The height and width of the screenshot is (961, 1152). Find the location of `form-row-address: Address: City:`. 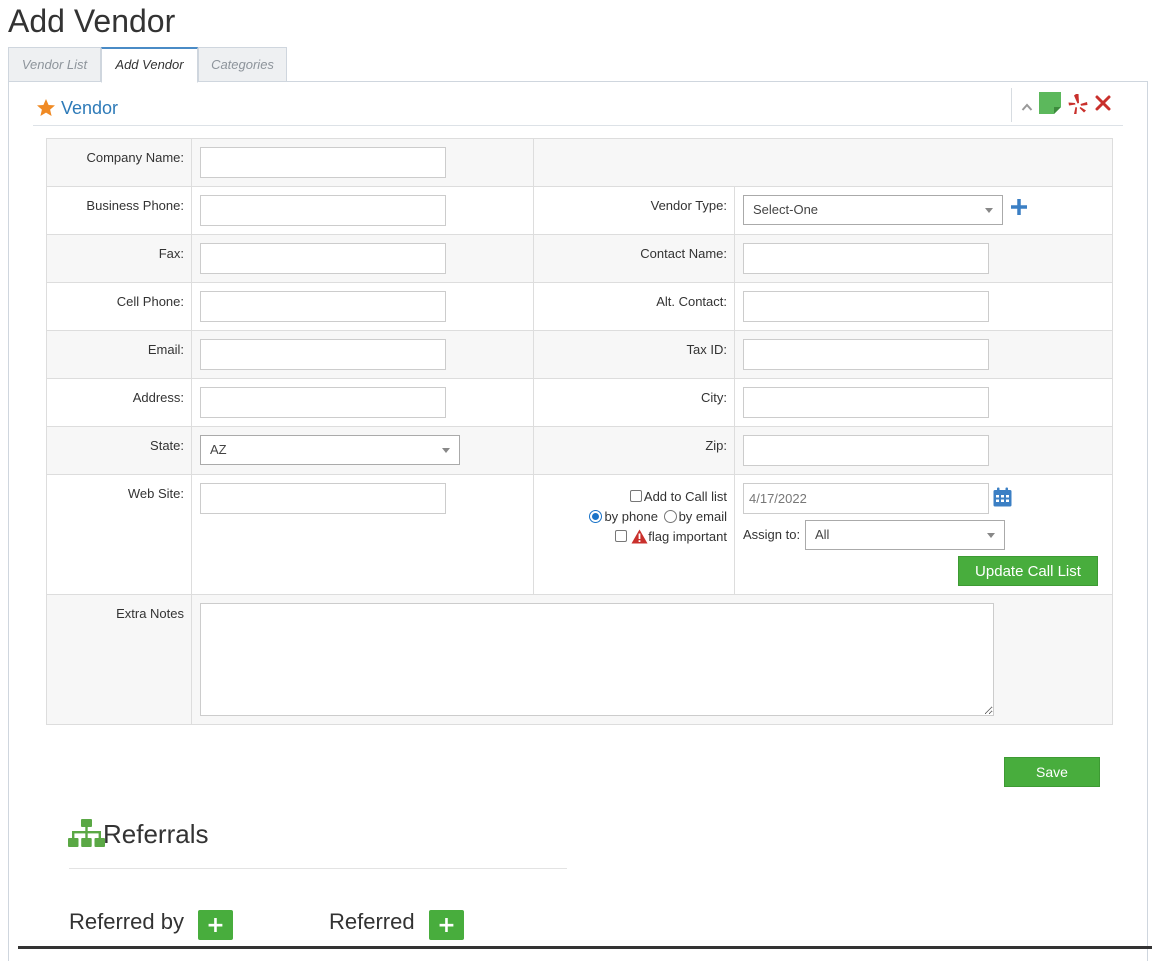

form-row-address: Address: City: is located at coordinates (579, 402).